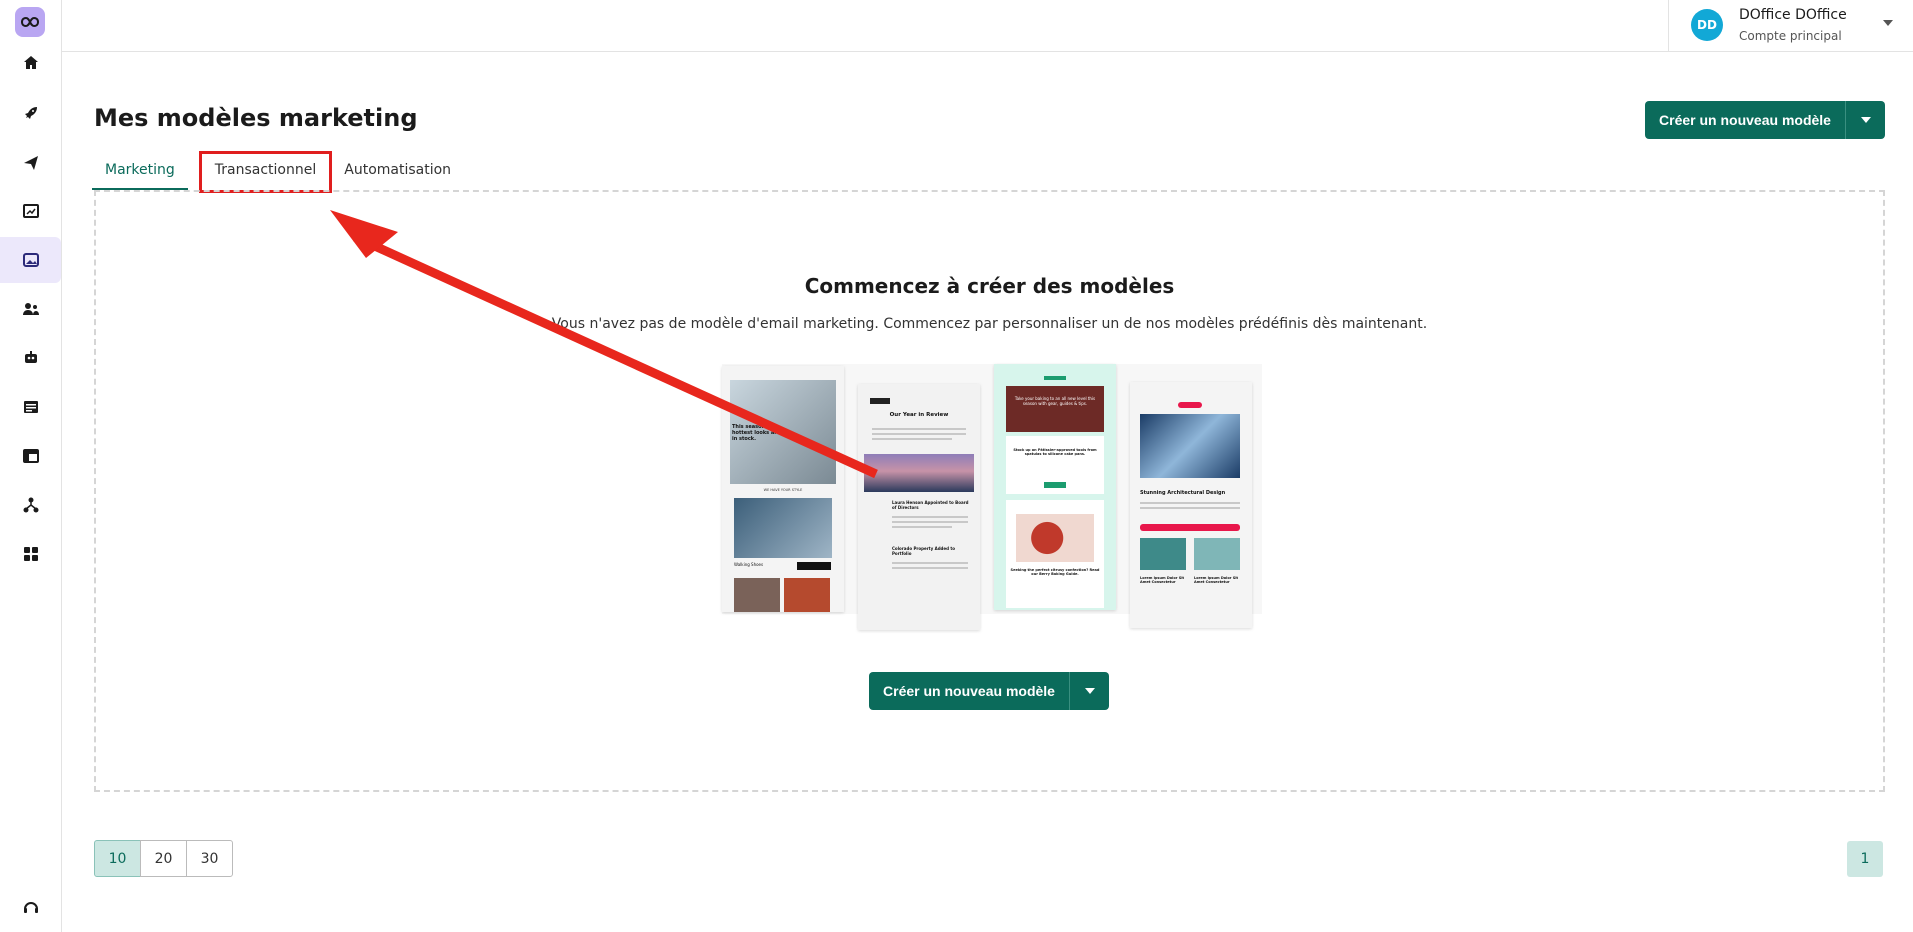 Image resolution: width=1913 pixels, height=932 pixels. I want to click on empty-state-title: Commencez à créer des modèles, so click(989, 286).